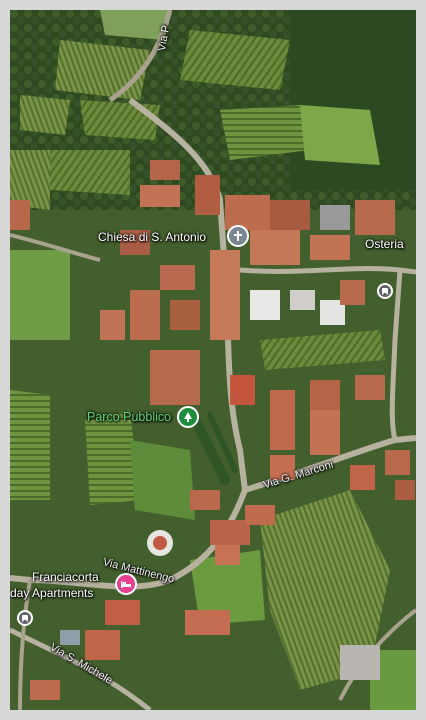  I want to click on vineyard-northwest, so click(102, 70).